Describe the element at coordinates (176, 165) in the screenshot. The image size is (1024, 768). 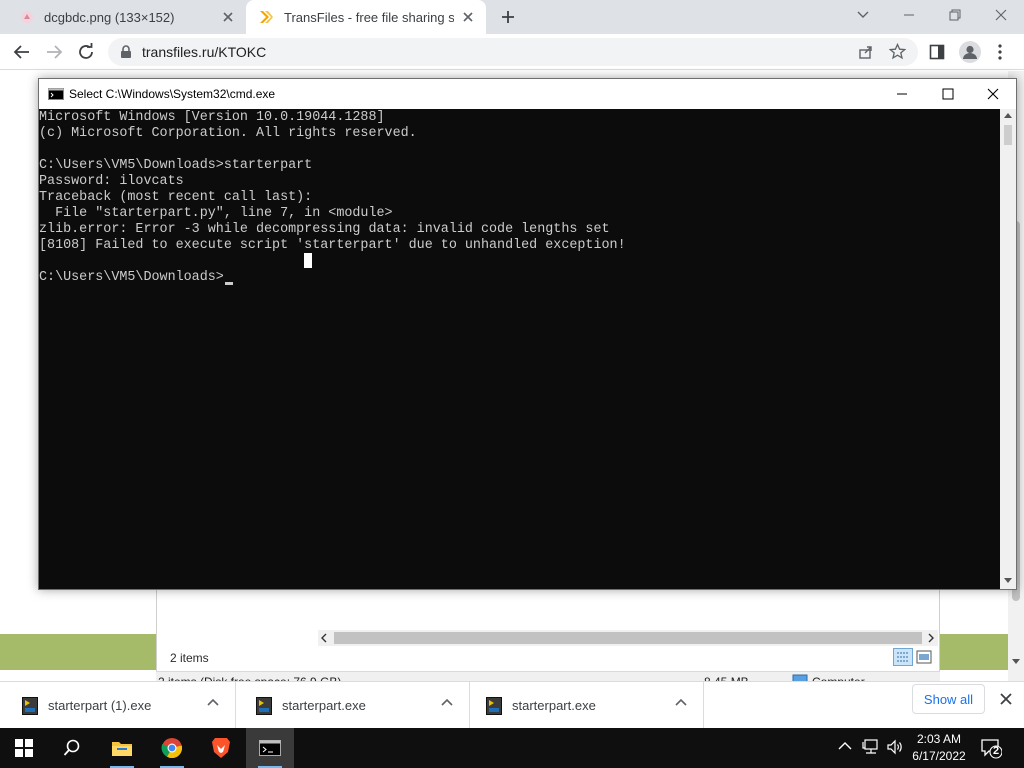
I see `console-line: C:\Users\VM5\Downloads>starterpart` at that location.